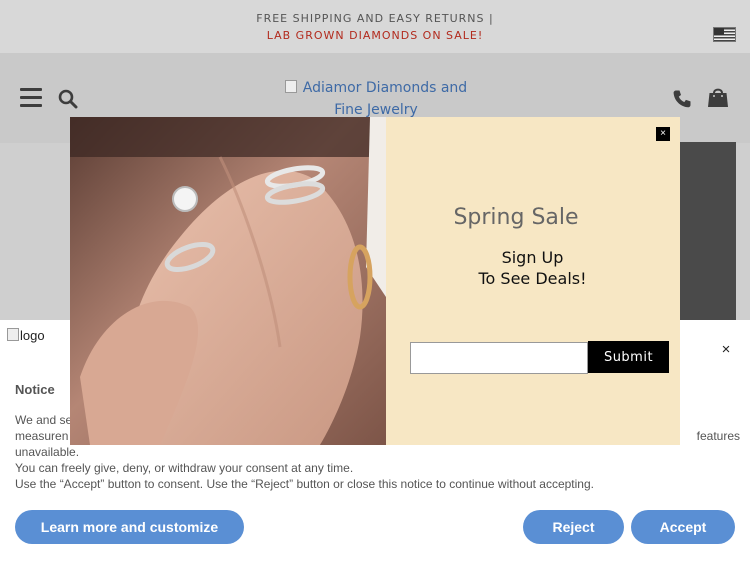 This screenshot has width=750, height=563. I want to click on hero-image-placeholder, so click(707, 231).